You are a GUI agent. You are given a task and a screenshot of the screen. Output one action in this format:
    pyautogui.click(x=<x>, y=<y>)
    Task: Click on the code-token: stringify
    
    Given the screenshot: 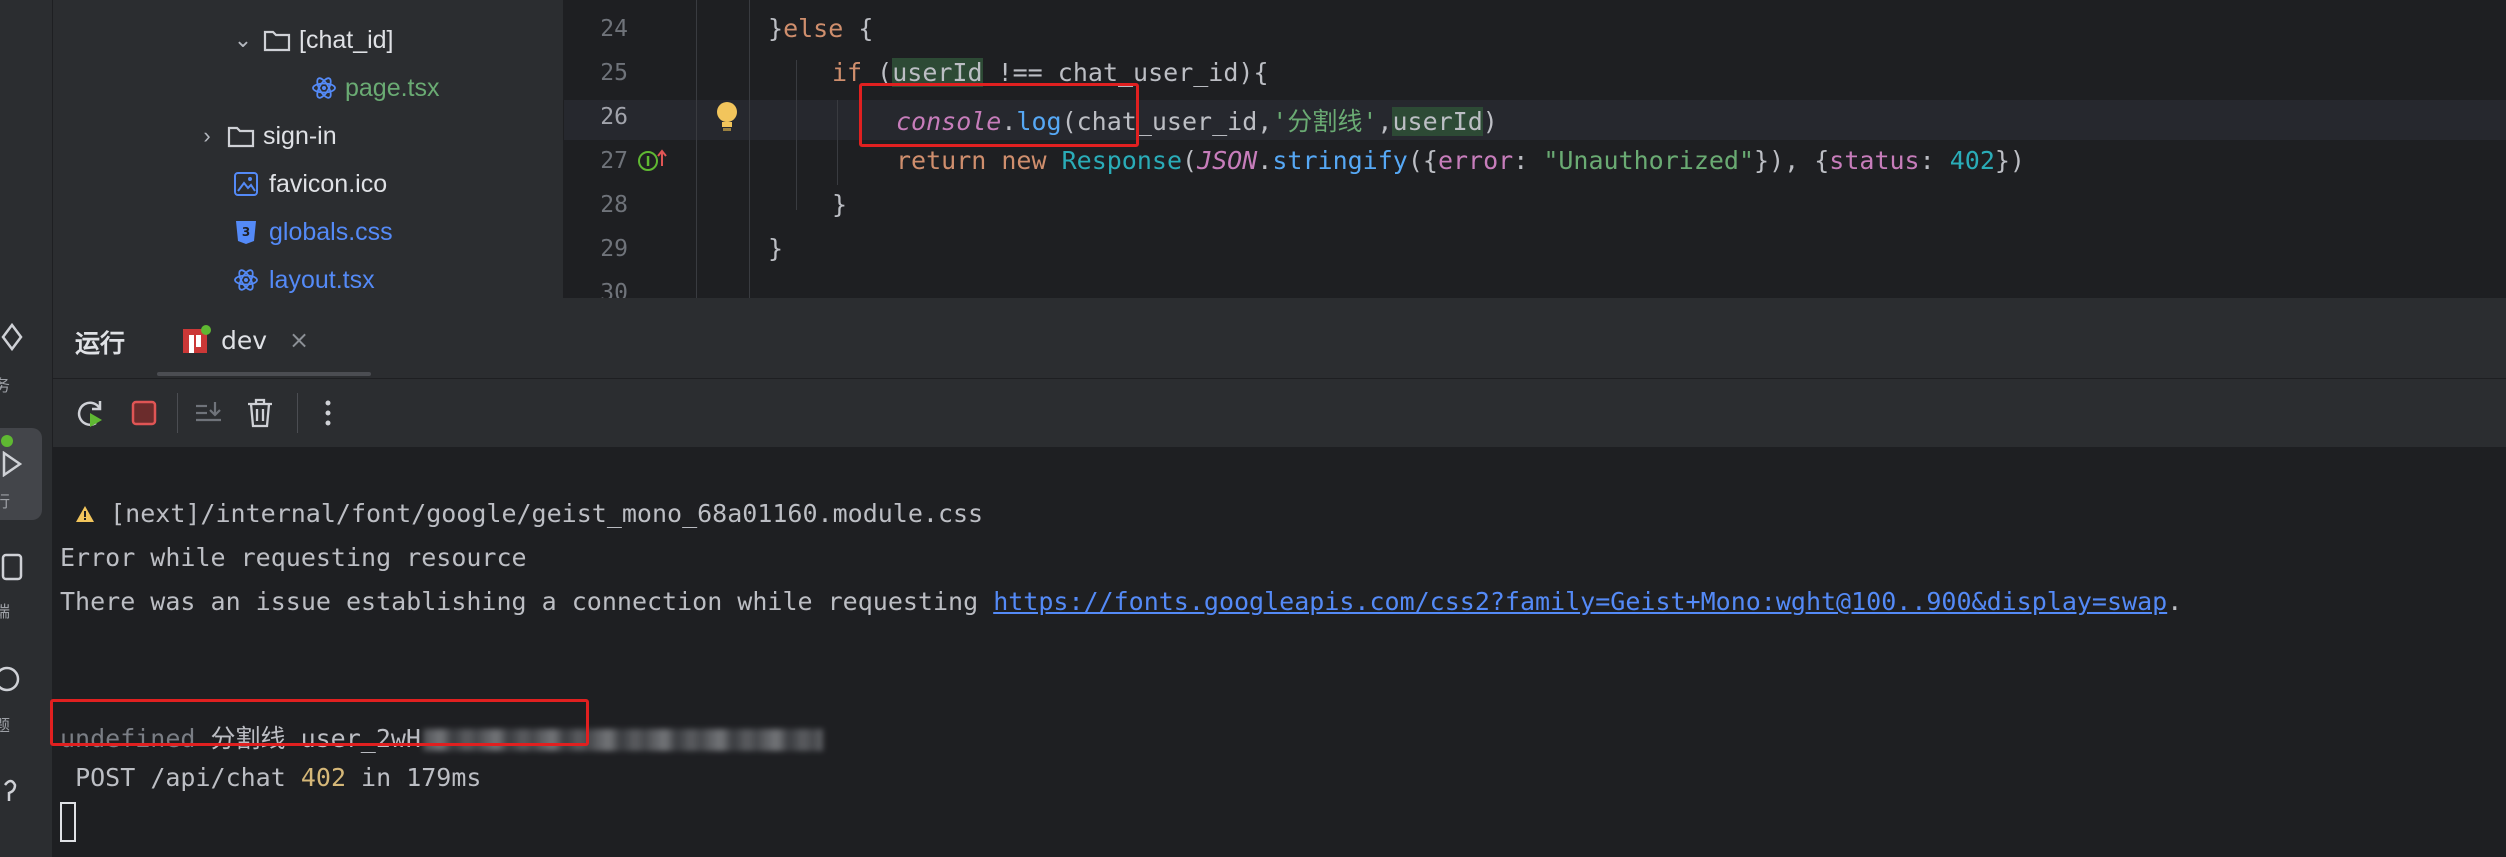 What is the action you would take?
    pyautogui.click(x=1340, y=160)
    